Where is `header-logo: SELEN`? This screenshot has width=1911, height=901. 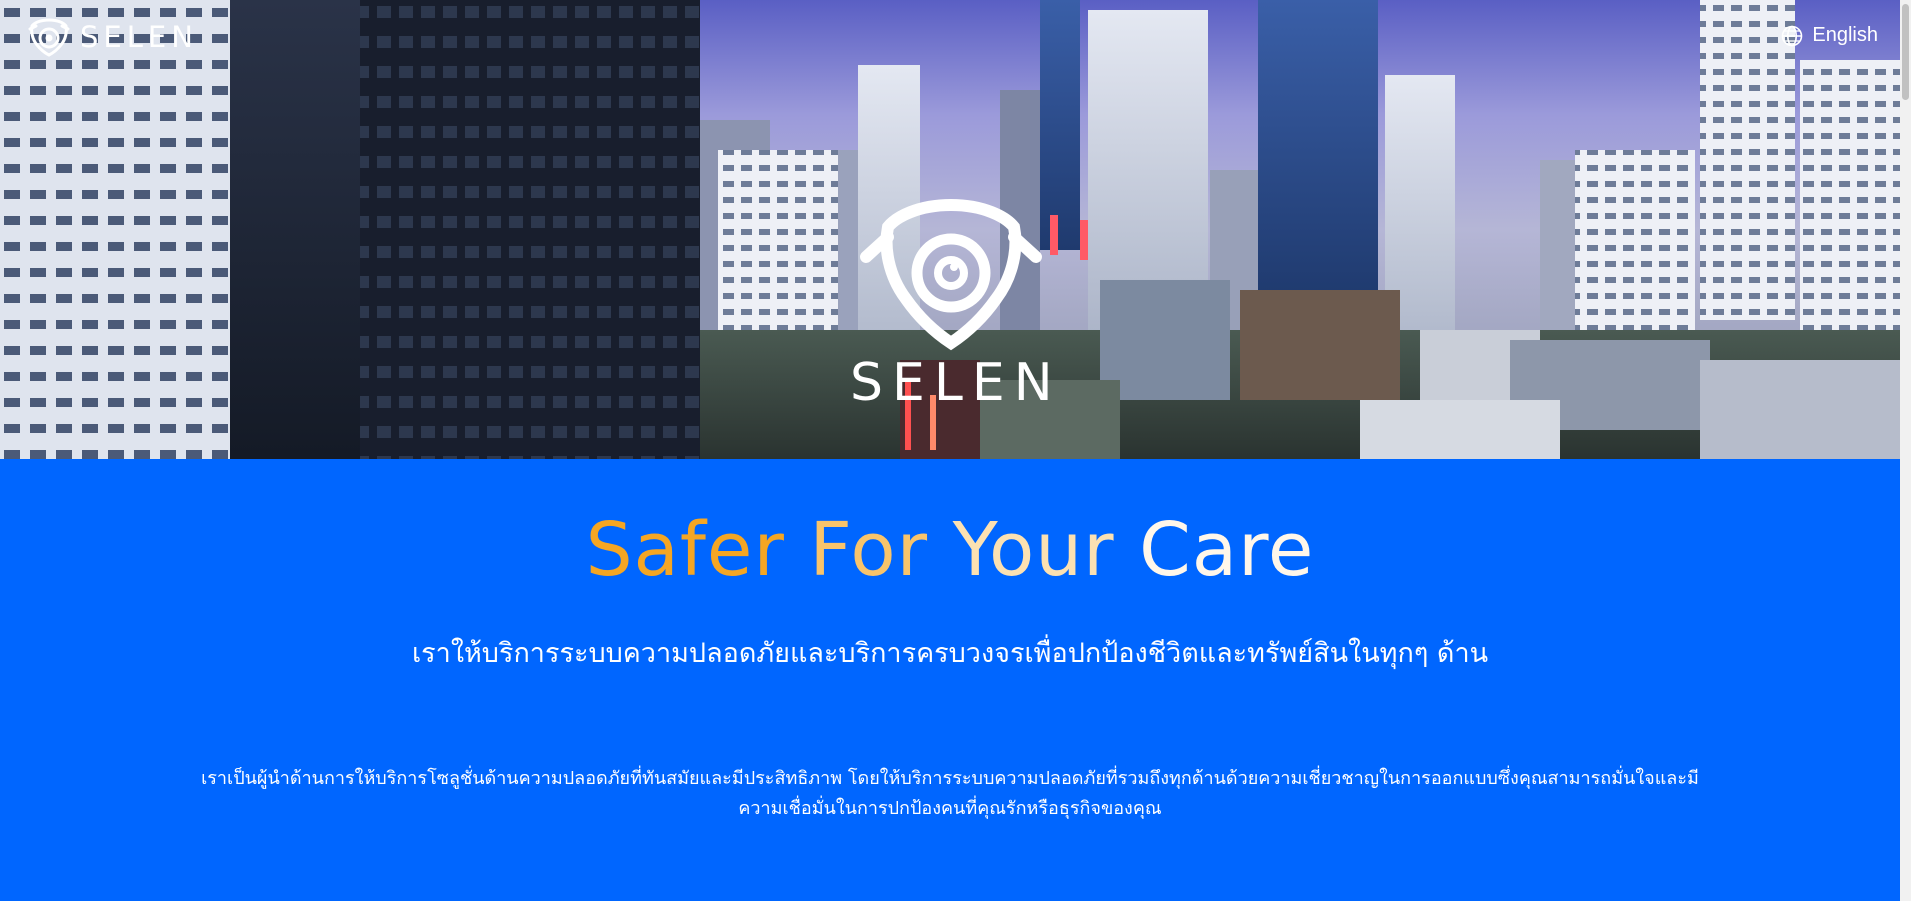
header-logo: SELEN is located at coordinates (113, 37).